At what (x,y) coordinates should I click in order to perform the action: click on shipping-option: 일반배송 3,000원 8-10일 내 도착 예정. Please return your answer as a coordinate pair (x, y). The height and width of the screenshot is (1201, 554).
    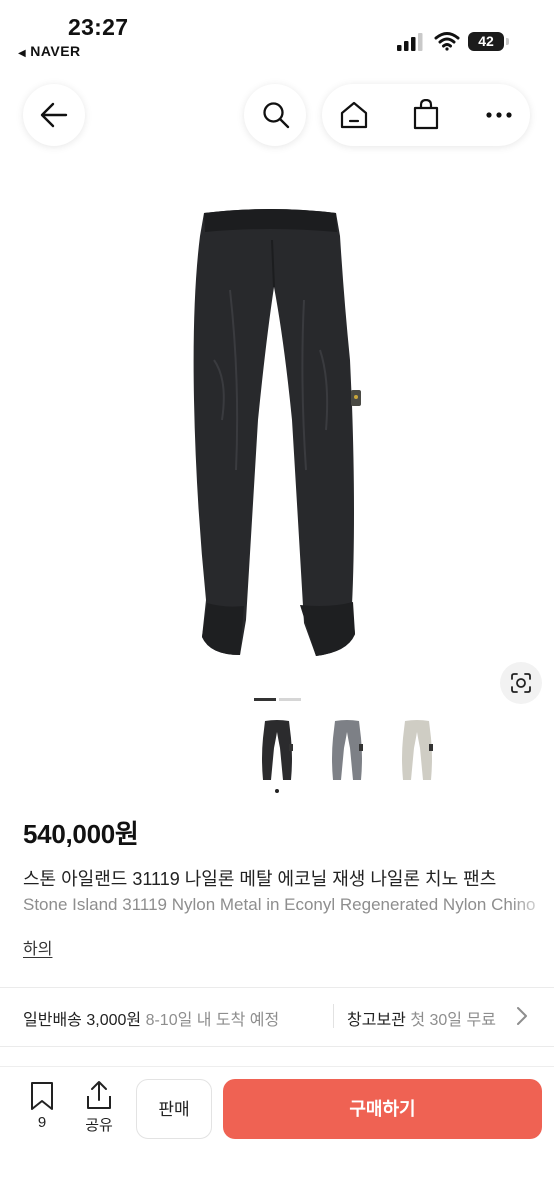
    Looking at the image, I should click on (151, 1018).